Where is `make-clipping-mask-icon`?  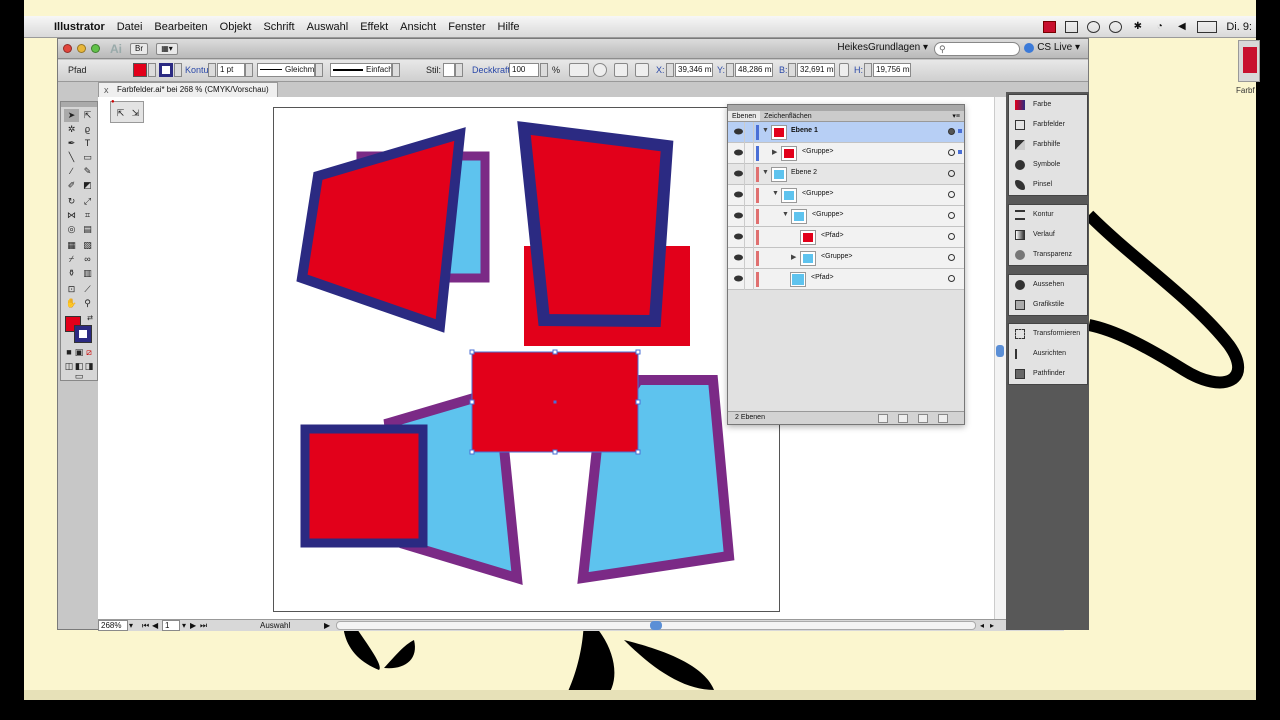
make-clipping-mask-icon is located at coordinates (903, 418).